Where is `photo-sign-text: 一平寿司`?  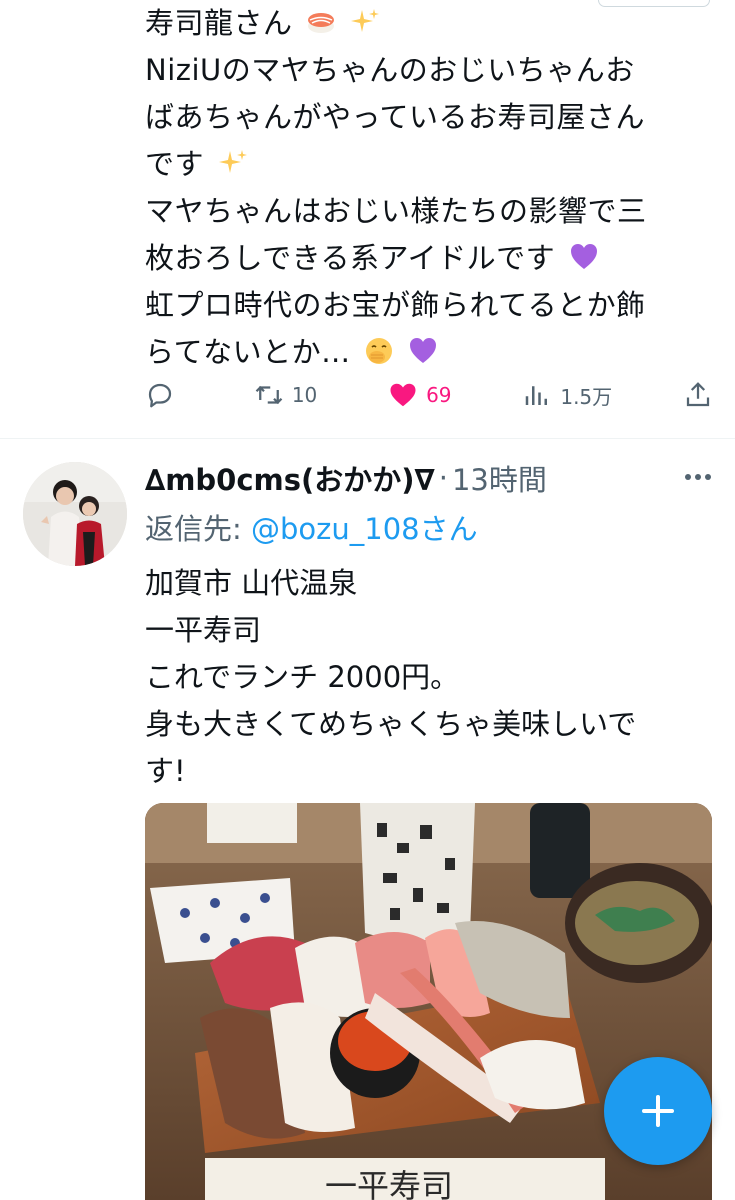 photo-sign-text: 一平寿司 is located at coordinates (389, 1183).